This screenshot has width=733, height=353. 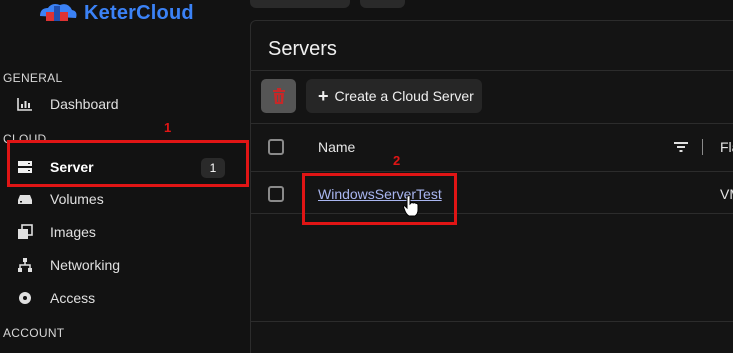 I want to click on section-general: GENERAL, so click(x=33, y=78).